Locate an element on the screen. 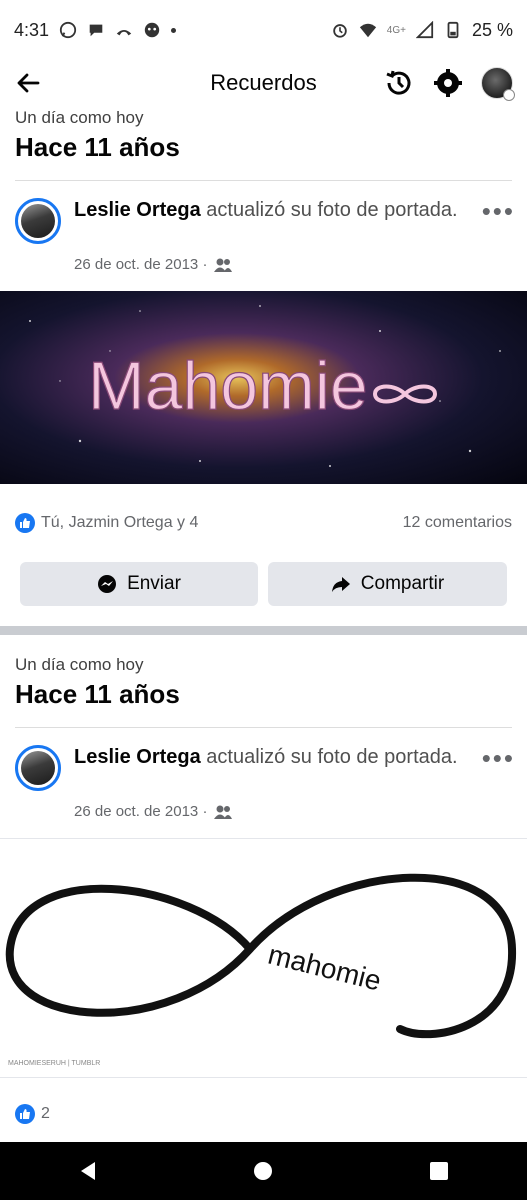 The height and width of the screenshot is (1200, 527). back-arrow-icon is located at coordinates (28, 83).